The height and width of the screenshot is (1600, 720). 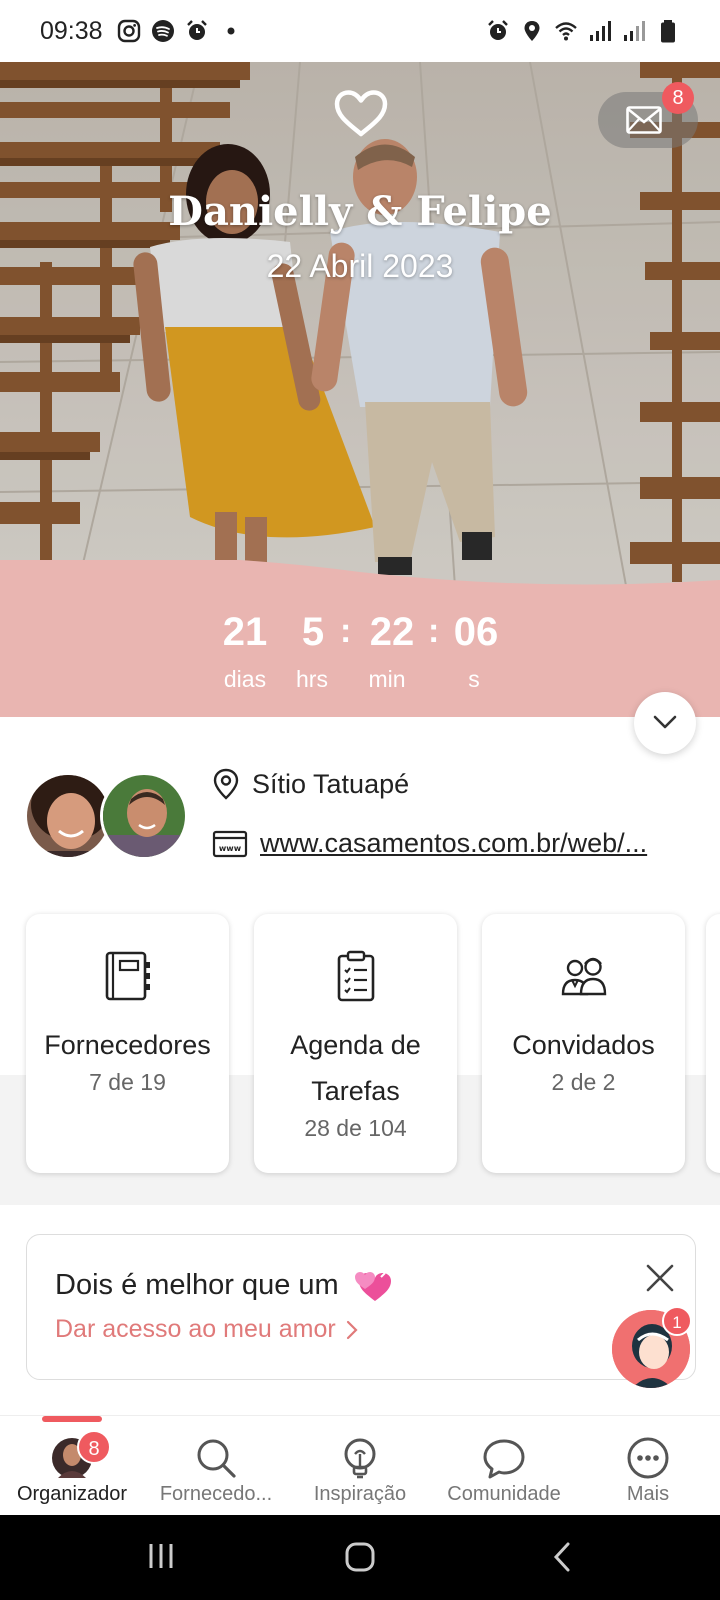 What do you see at coordinates (231, 31) in the screenshot?
I see `dot-icon` at bounding box center [231, 31].